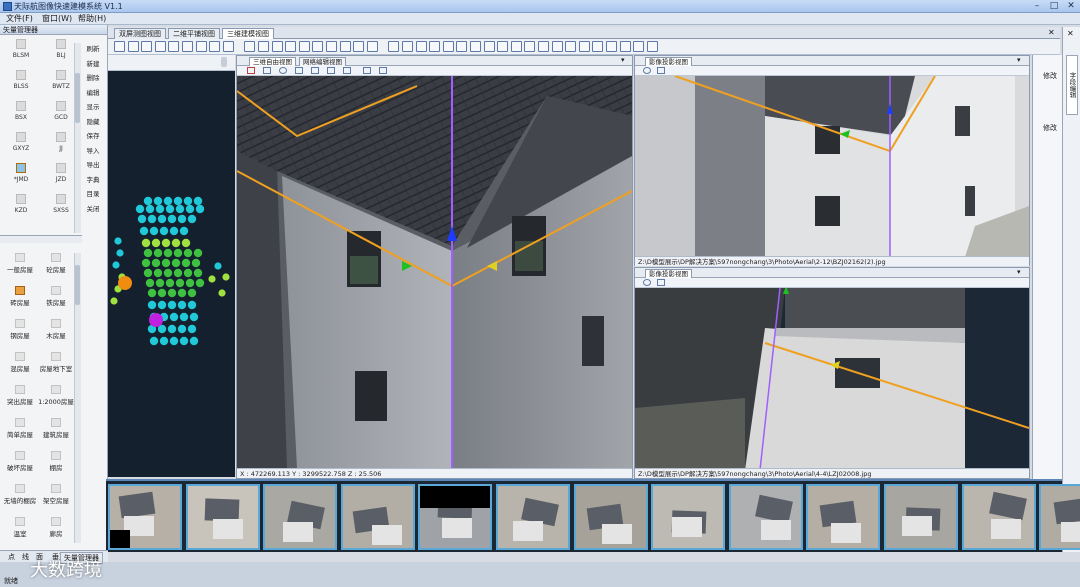  Describe the element at coordinates (93, 92) in the screenshot. I see `side-command: 编辑` at that location.